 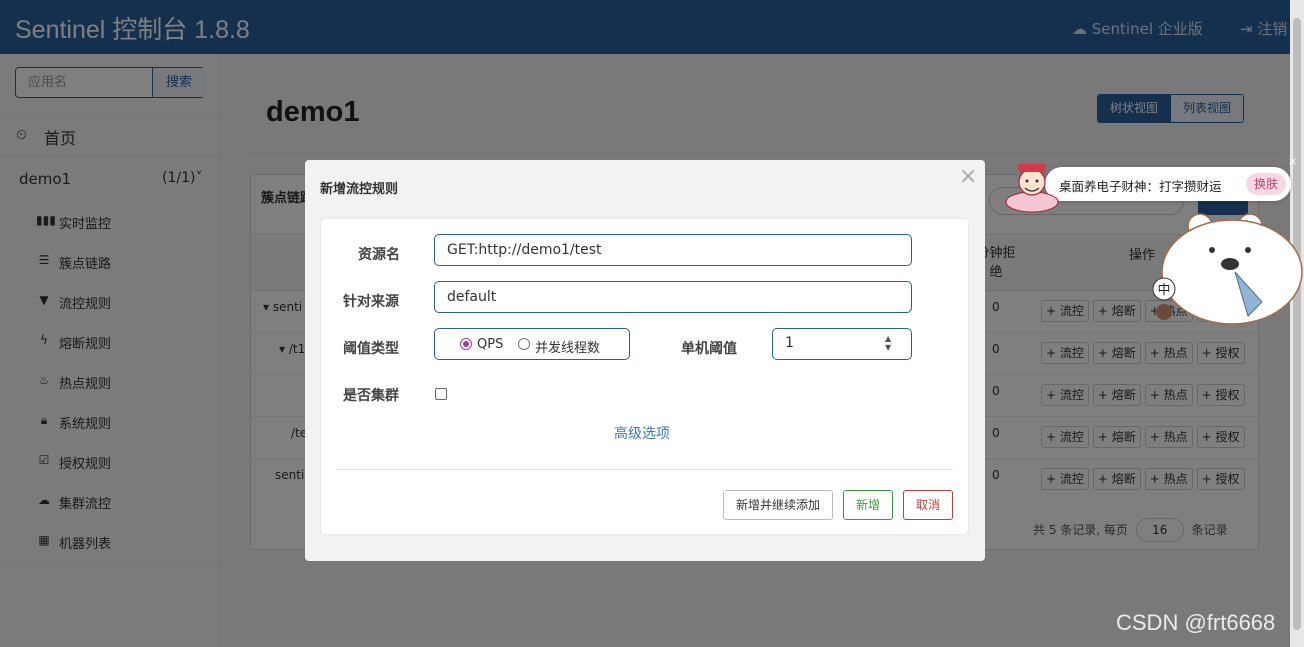 What do you see at coordinates (673, 250) in the screenshot?
I see `resource-name-input: GET:http://demo1/test` at bounding box center [673, 250].